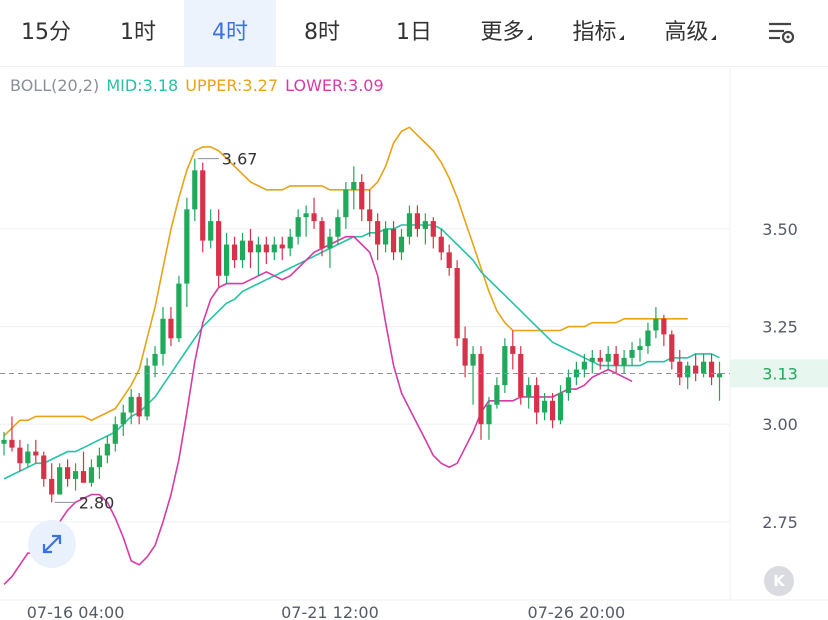  What do you see at coordinates (76, 611) in the screenshot?
I see `x-tick-label: 07-16 04:00` at bounding box center [76, 611].